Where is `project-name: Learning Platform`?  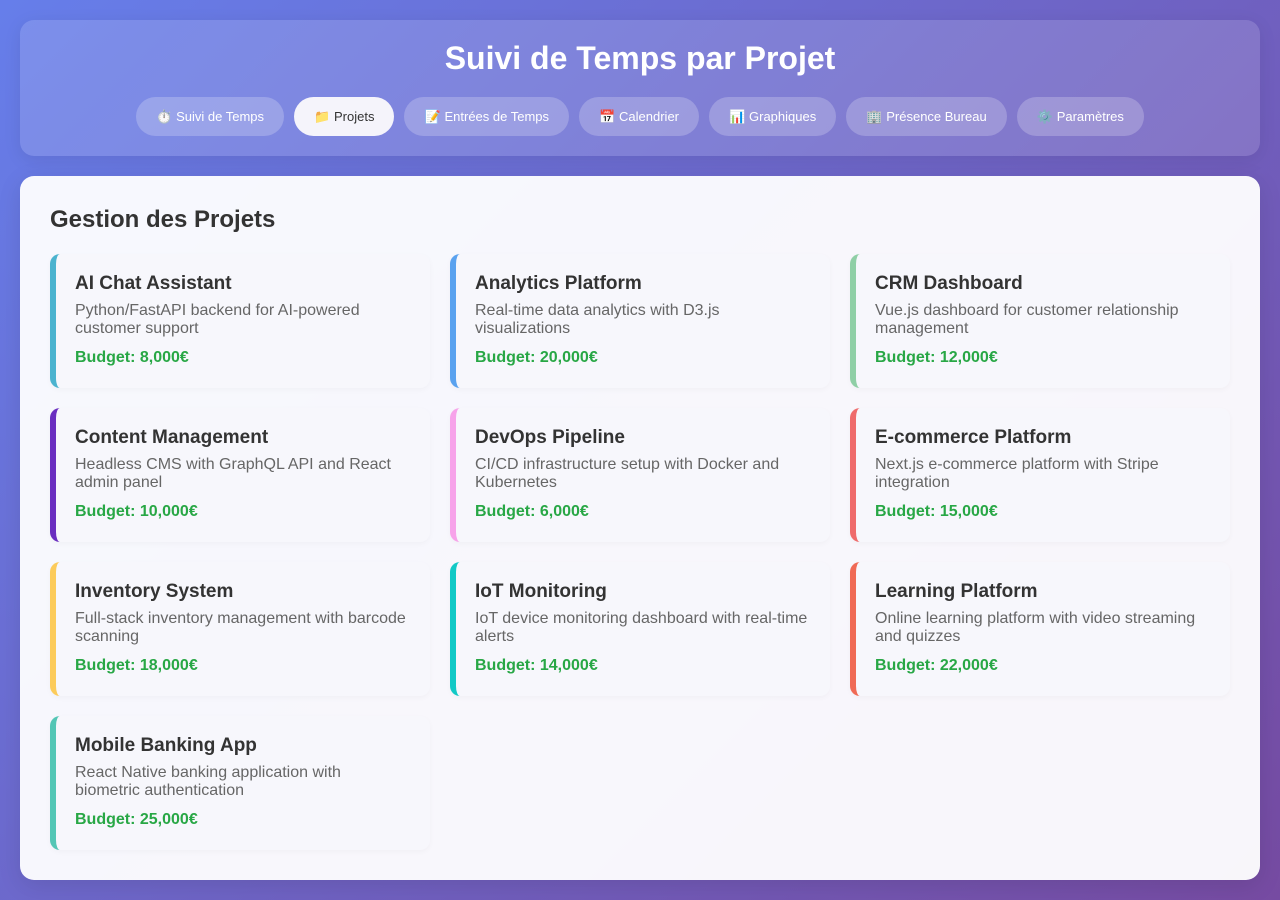 project-name: Learning Platform is located at coordinates (956, 591).